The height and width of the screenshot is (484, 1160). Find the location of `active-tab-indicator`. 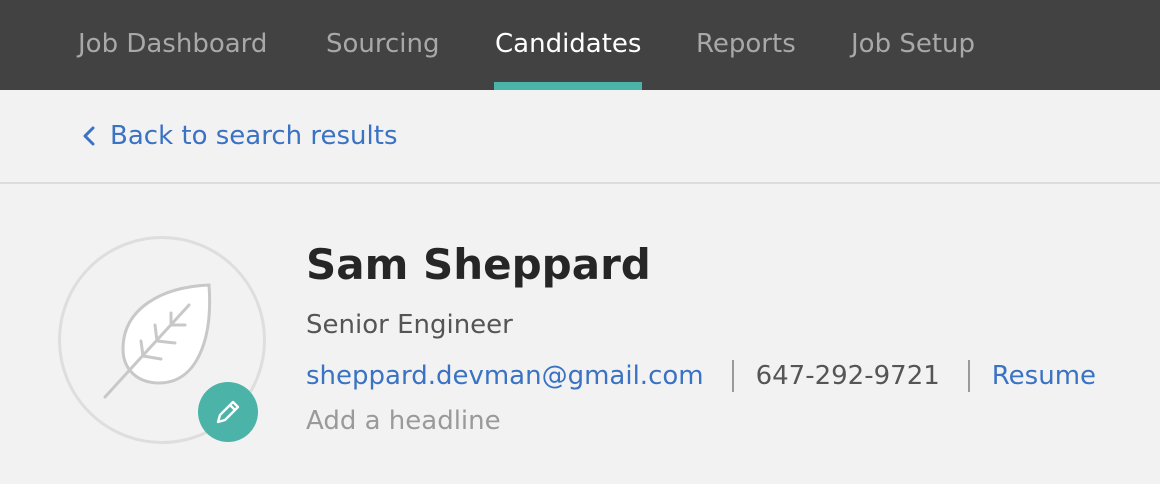

active-tab-indicator is located at coordinates (568, 86).